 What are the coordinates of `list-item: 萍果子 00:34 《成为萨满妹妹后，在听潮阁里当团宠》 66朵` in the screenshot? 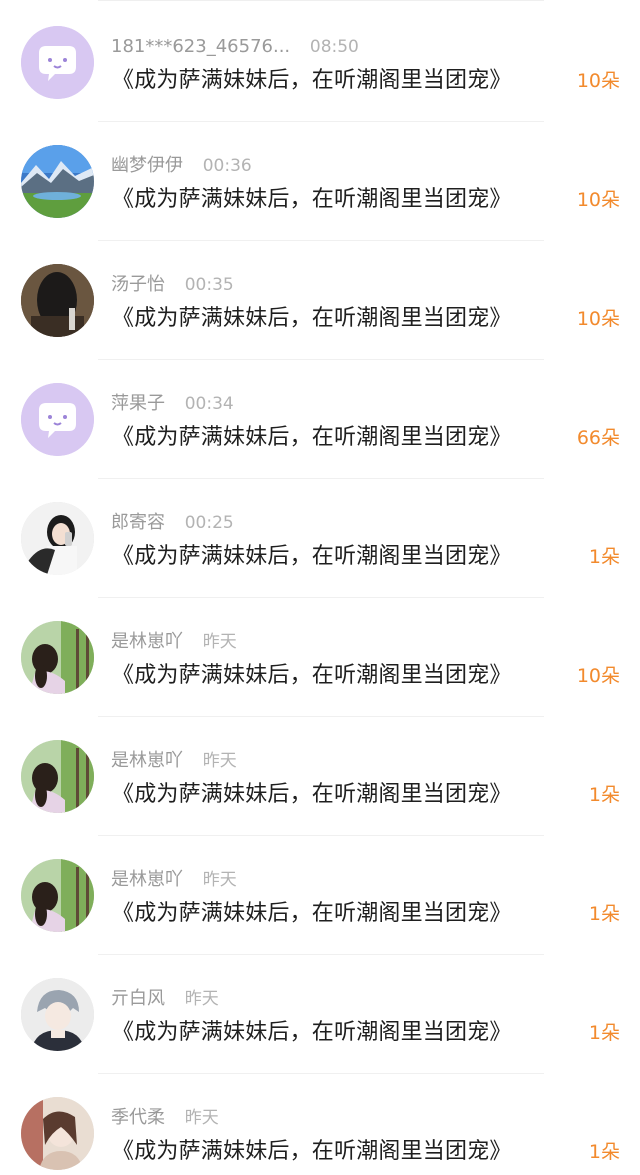 It's located at (320, 419).